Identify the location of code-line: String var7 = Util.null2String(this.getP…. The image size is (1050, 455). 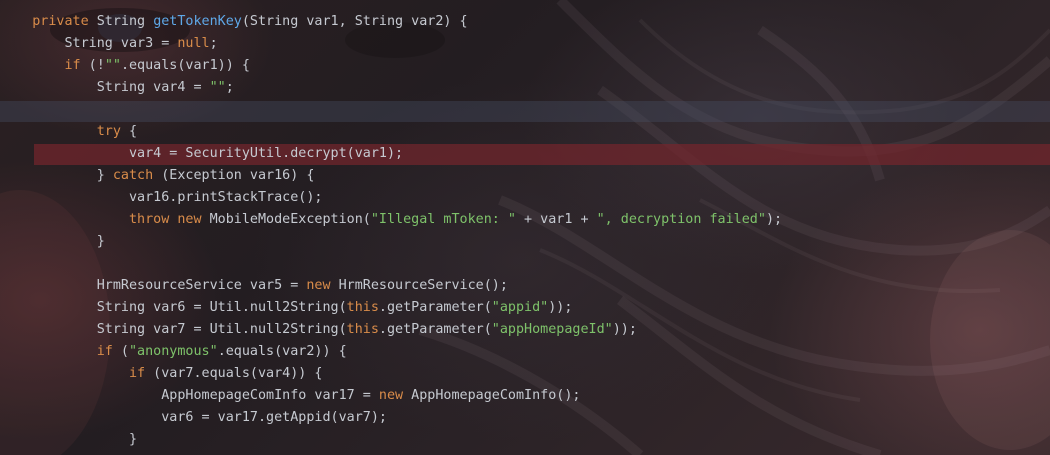
(391, 330).